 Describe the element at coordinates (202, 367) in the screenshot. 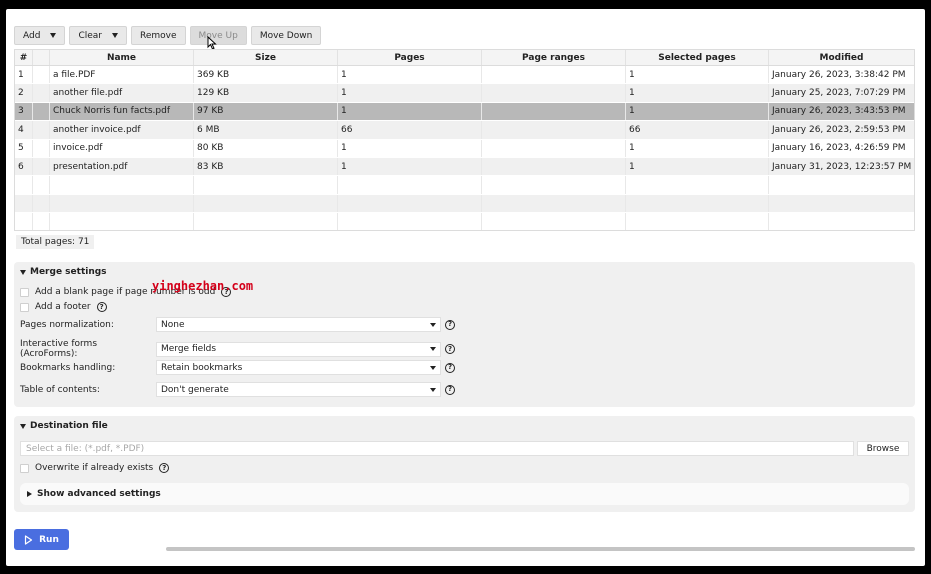

I see `bookmarks-value: Retain bookmarks` at that location.